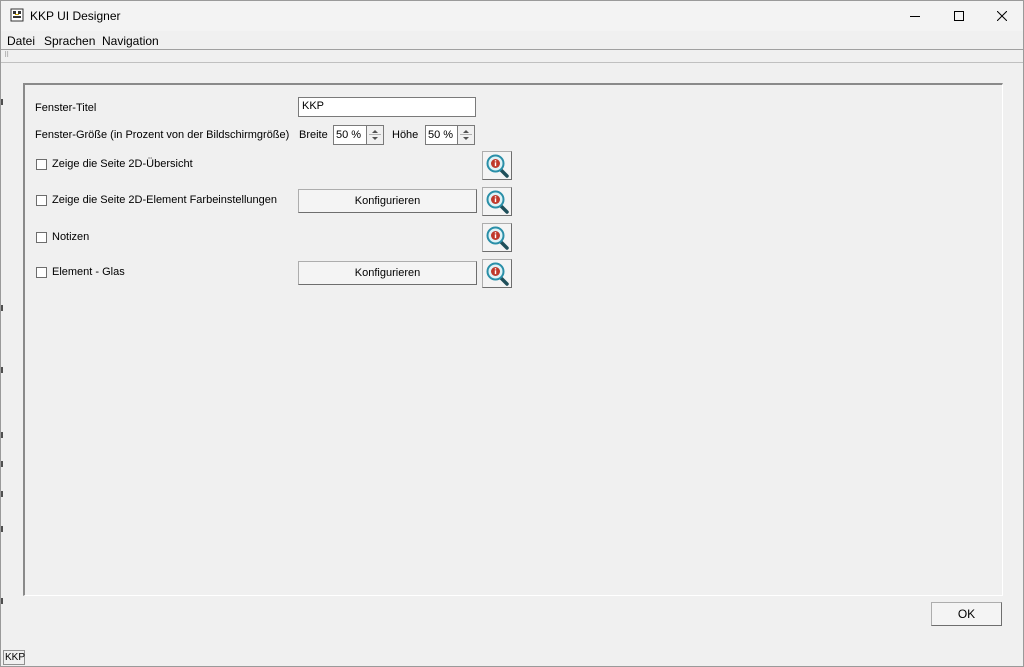 This screenshot has width=1024, height=667. Describe the element at coordinates (441, 135) in the screenshot. I see `height-value: 50 %` at that location.